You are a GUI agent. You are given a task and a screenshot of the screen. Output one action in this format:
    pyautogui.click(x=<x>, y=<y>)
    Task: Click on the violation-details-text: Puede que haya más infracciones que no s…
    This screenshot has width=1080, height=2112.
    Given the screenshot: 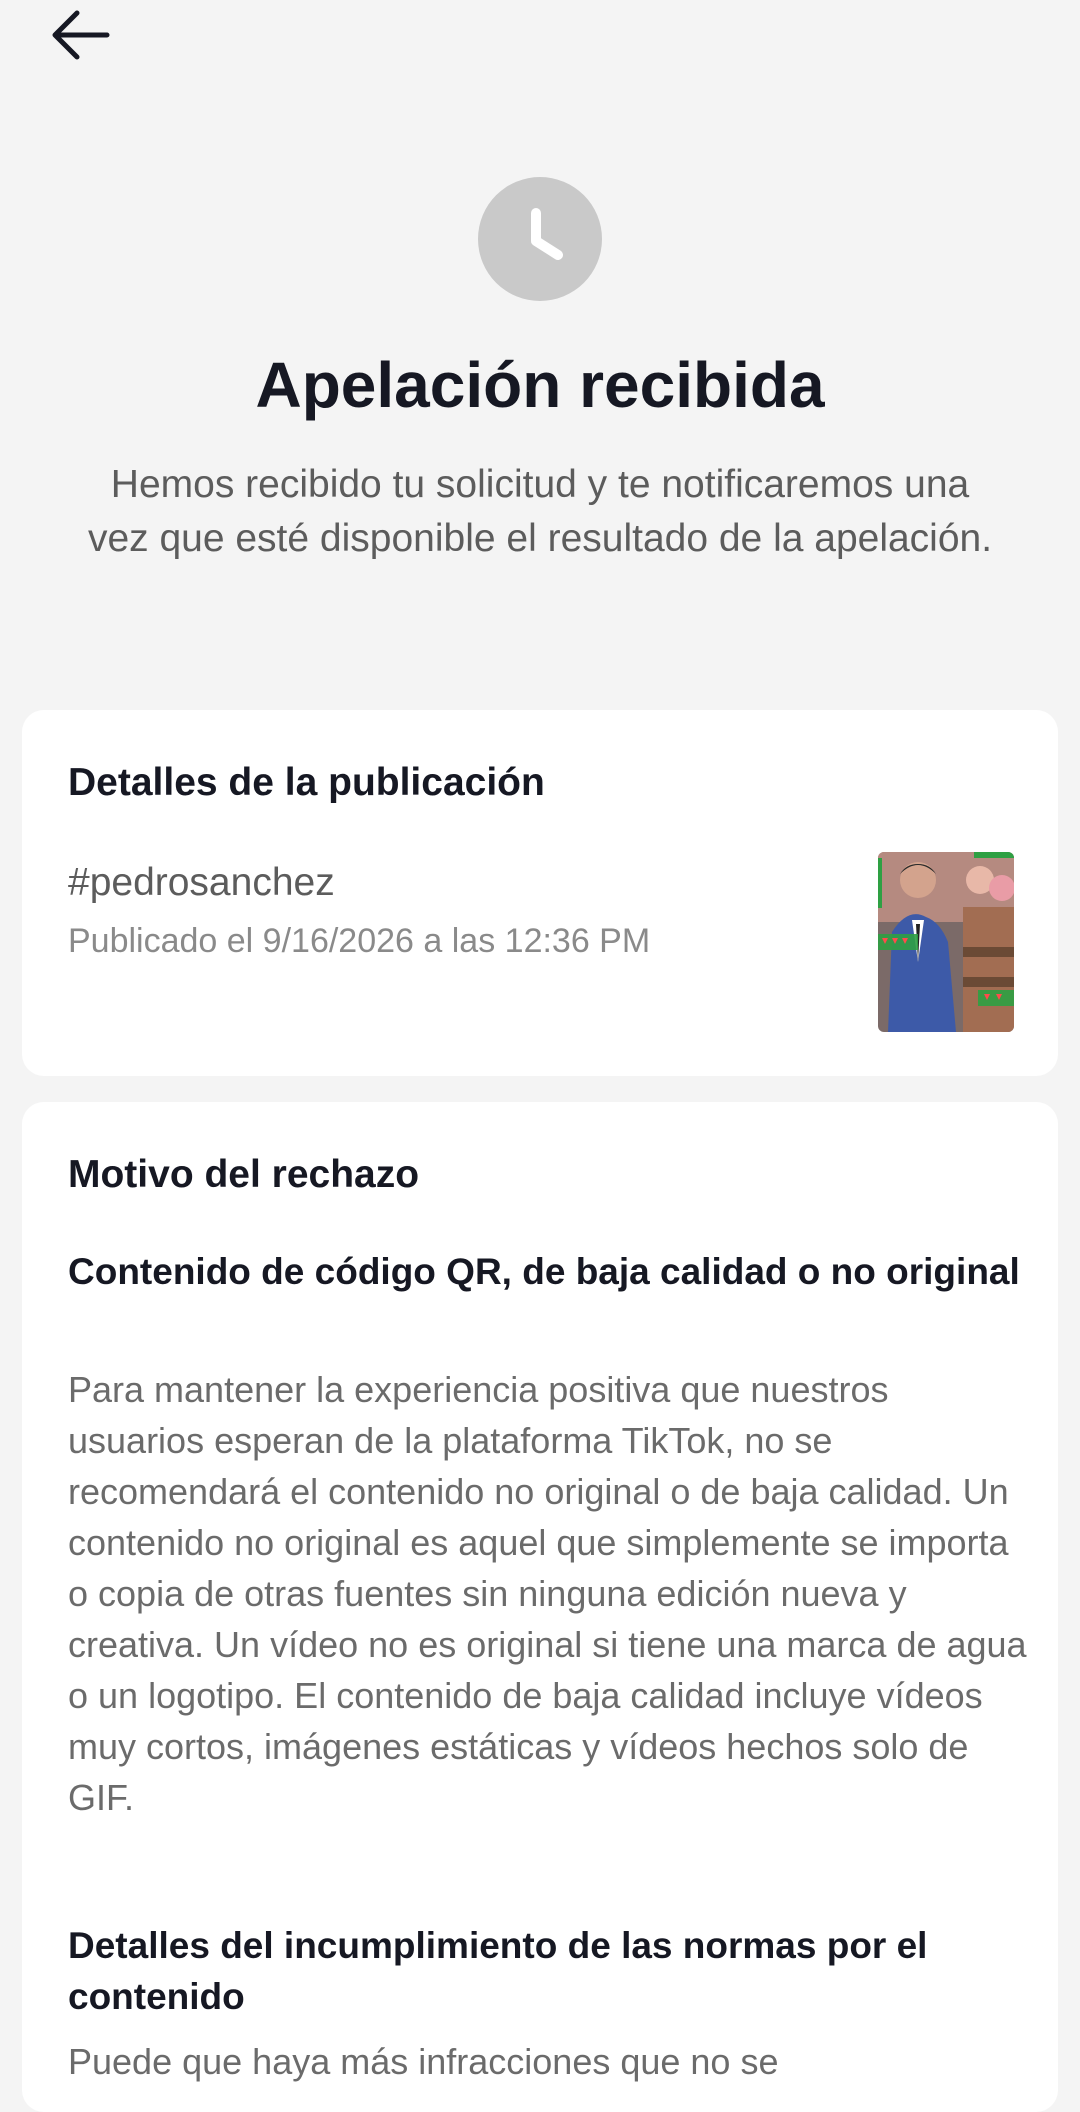 What is the action you would take?
    pyautogui.click(x=423, y=2061)
    